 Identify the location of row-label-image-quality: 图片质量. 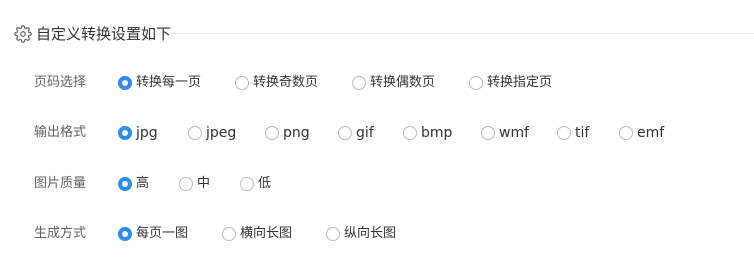
(60, 183).